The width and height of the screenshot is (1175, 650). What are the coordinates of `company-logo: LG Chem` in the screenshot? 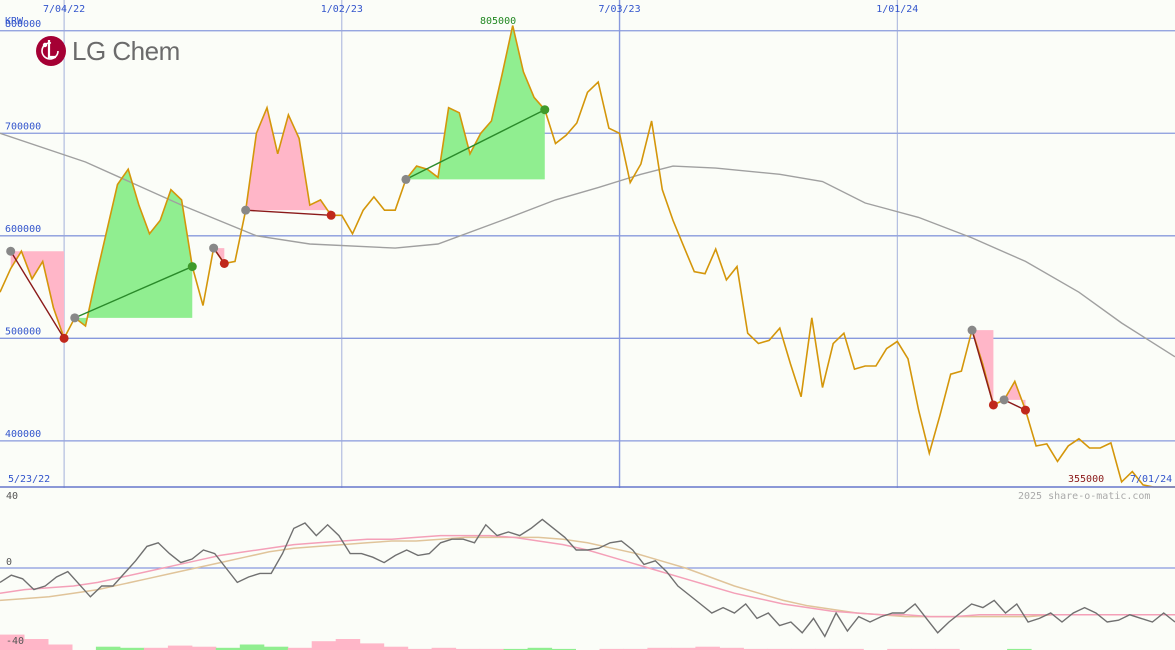 It's located at (108, 51).